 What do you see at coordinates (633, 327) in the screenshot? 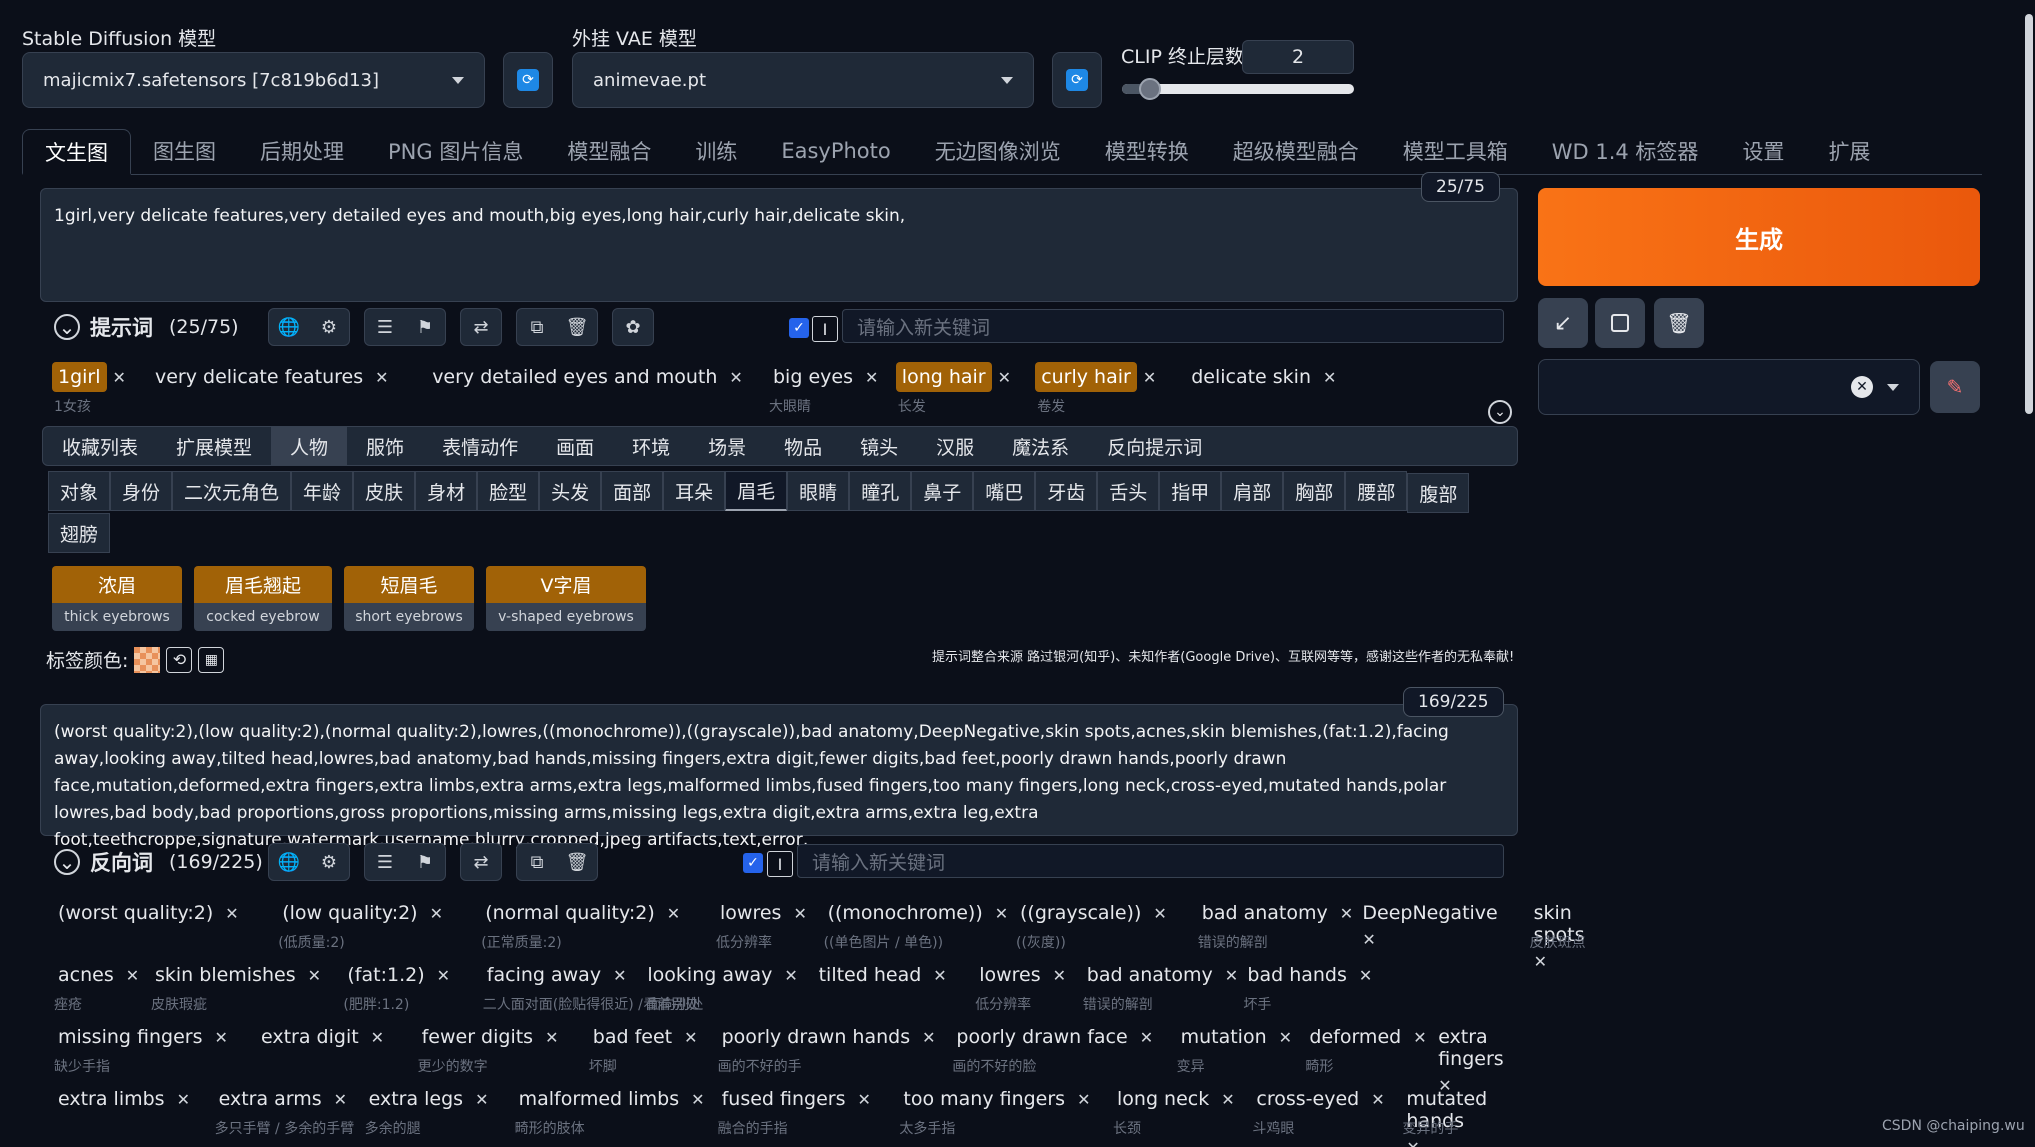
I see `openai-icon: ✿` at bounding box center [633, 327].